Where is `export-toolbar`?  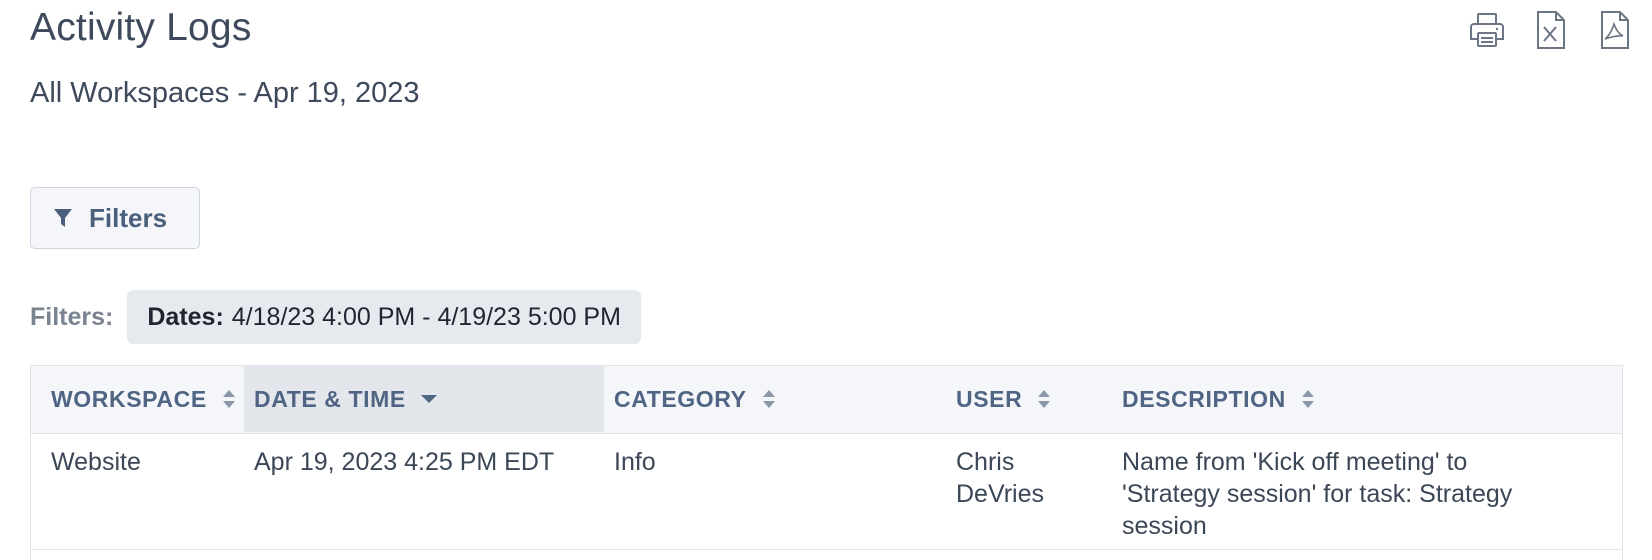
export-toolbar is located at coordinates (1551, 30).